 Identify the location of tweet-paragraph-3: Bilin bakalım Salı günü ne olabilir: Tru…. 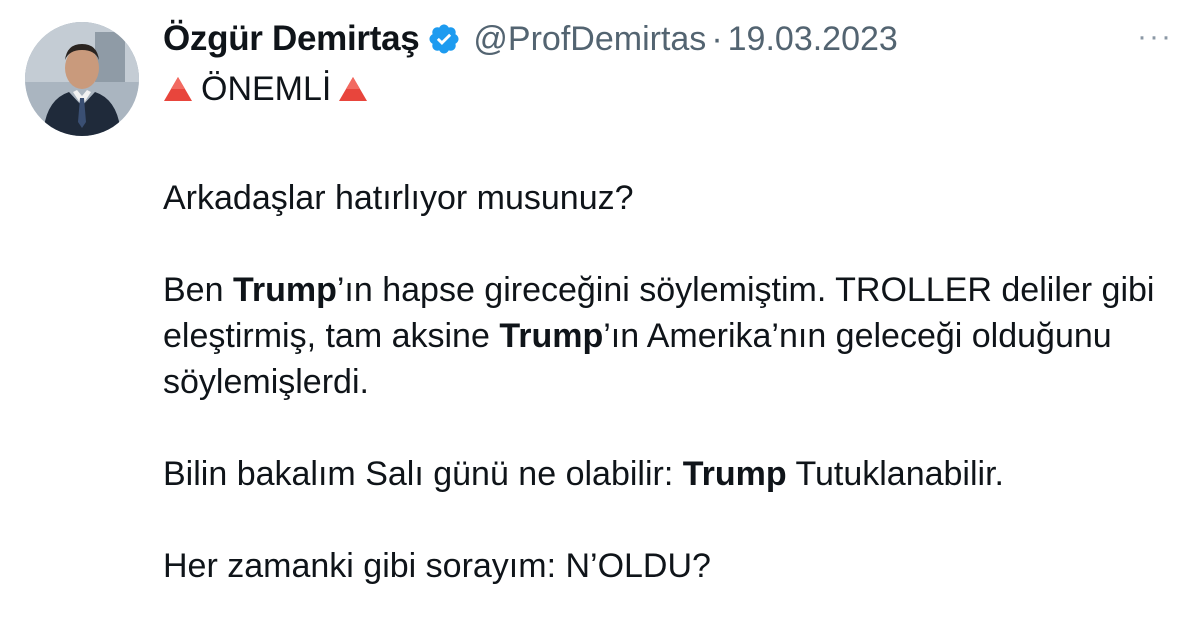
(668, 474).